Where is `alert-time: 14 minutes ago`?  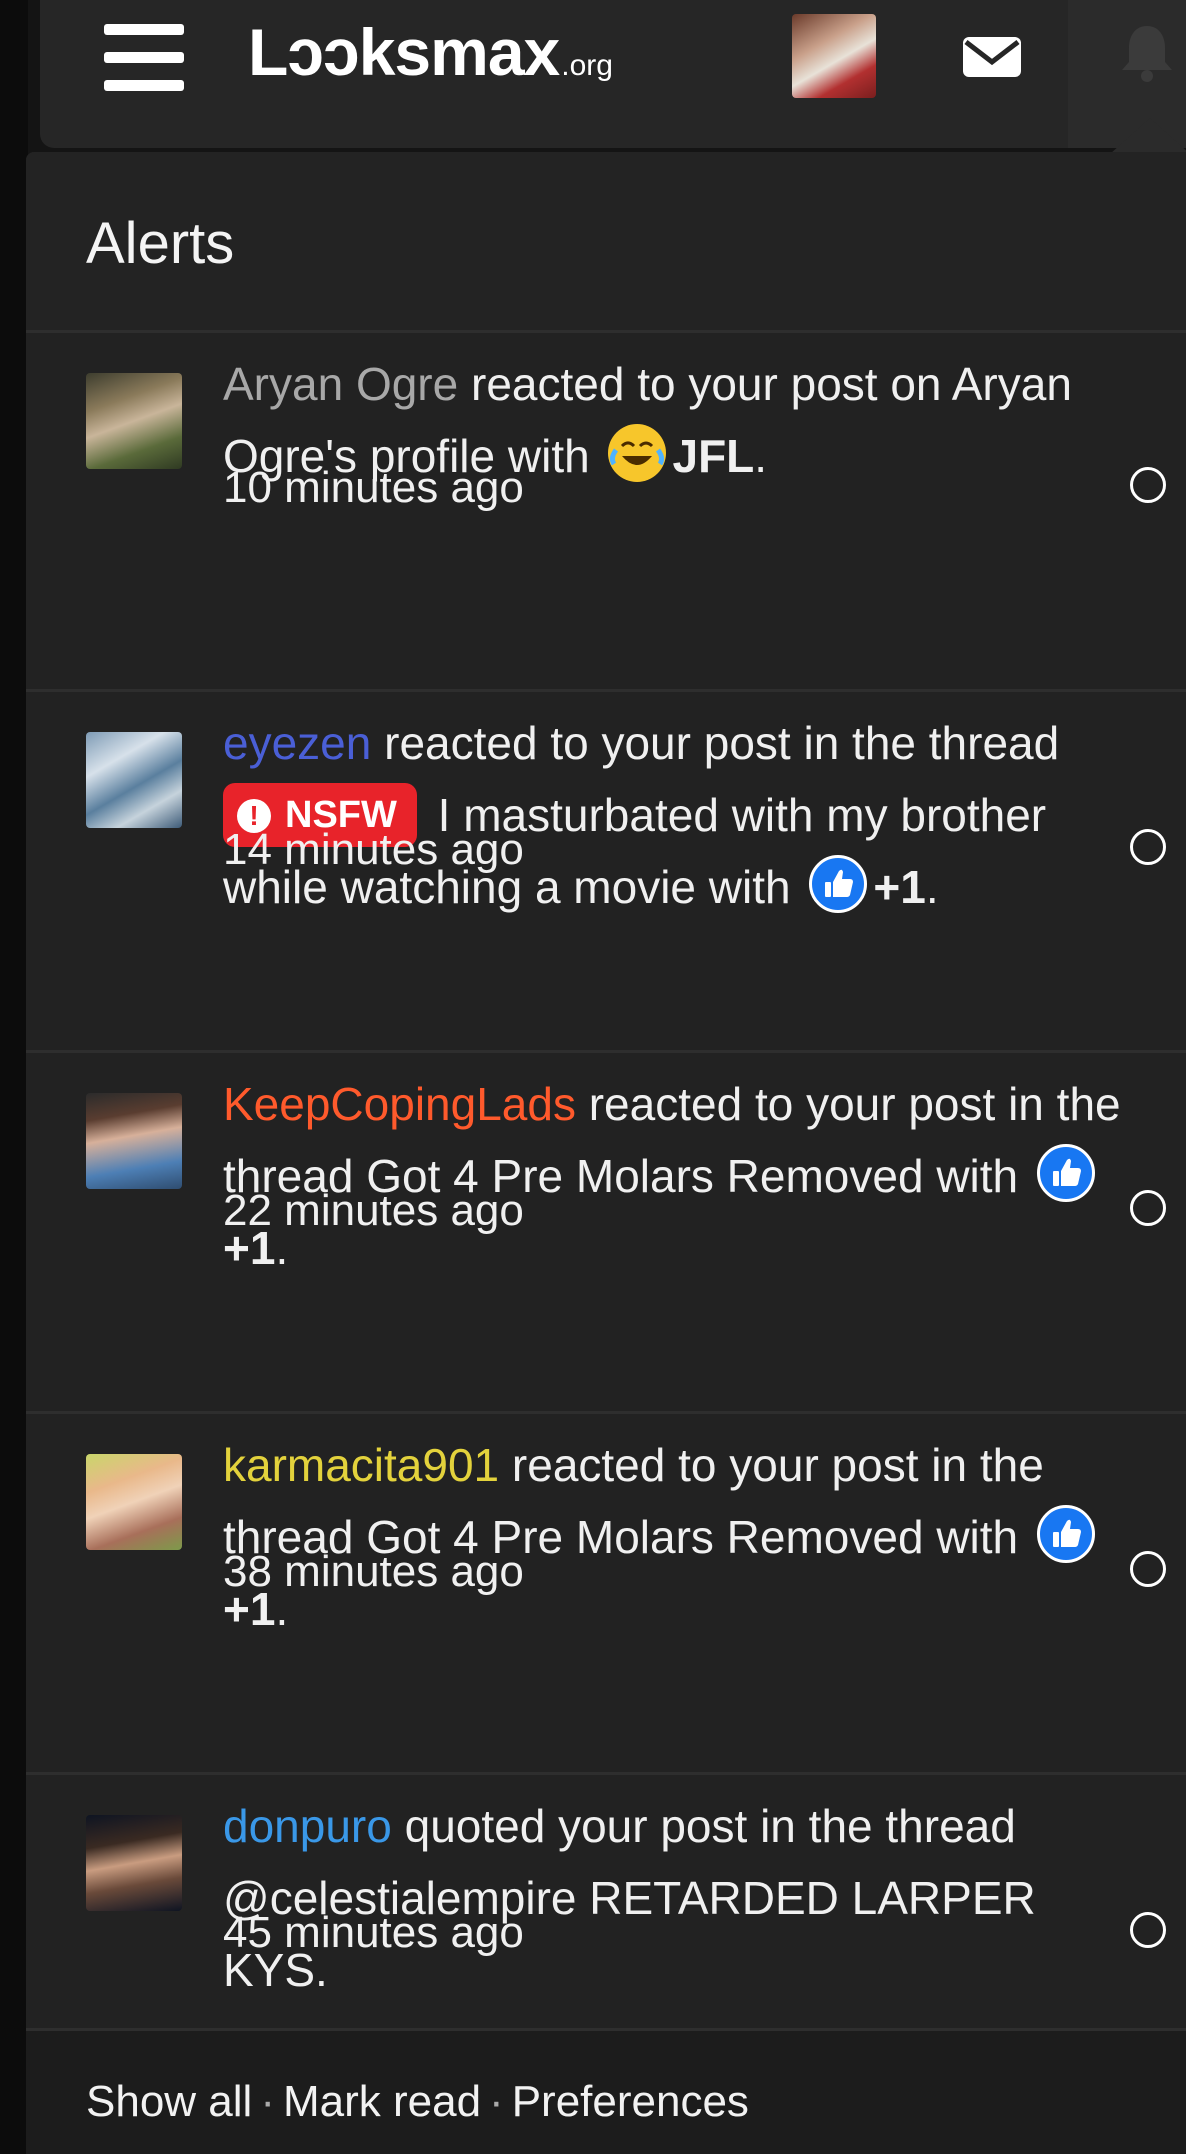 alert-time: 14 minutes ago is located at coordinates (373, 849).